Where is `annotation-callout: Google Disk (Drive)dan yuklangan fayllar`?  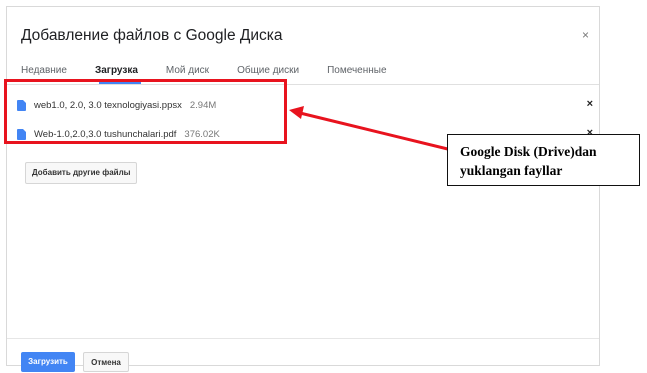
annotation-callout: Google Disk (Drive)dan yuklangan fayllar is located at coordinates (543, 160).